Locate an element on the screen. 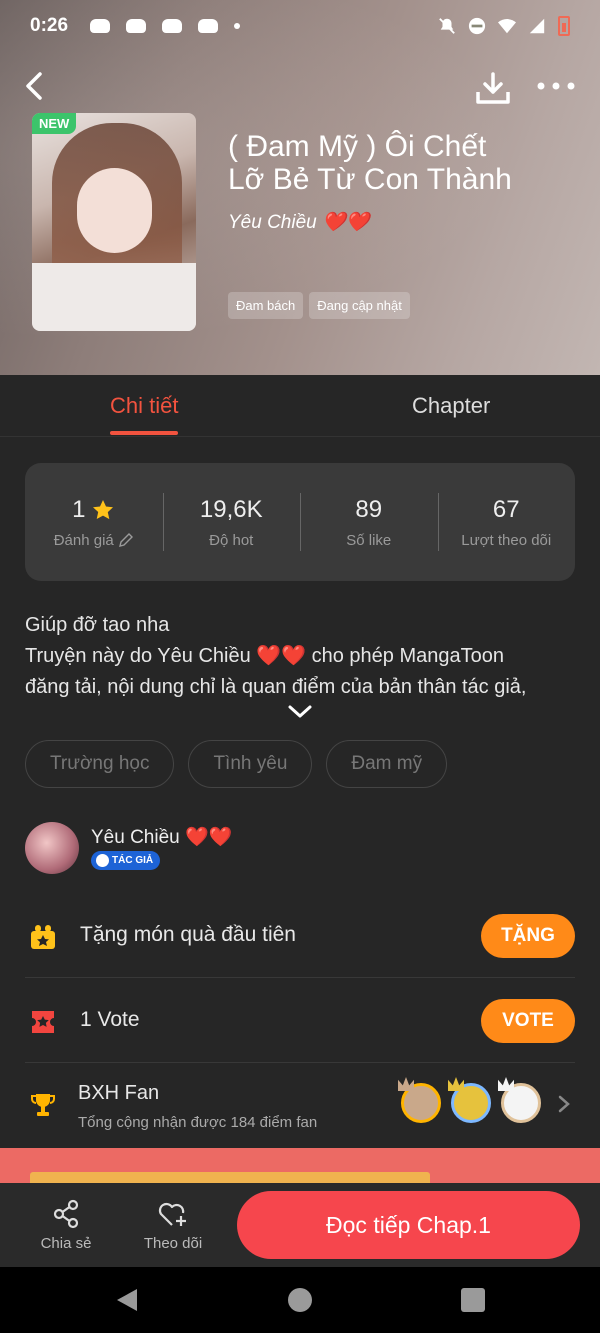 The image size is (600, 1333). vote-row: 1 Vote VOTE is located at coordinates (300, 1020).